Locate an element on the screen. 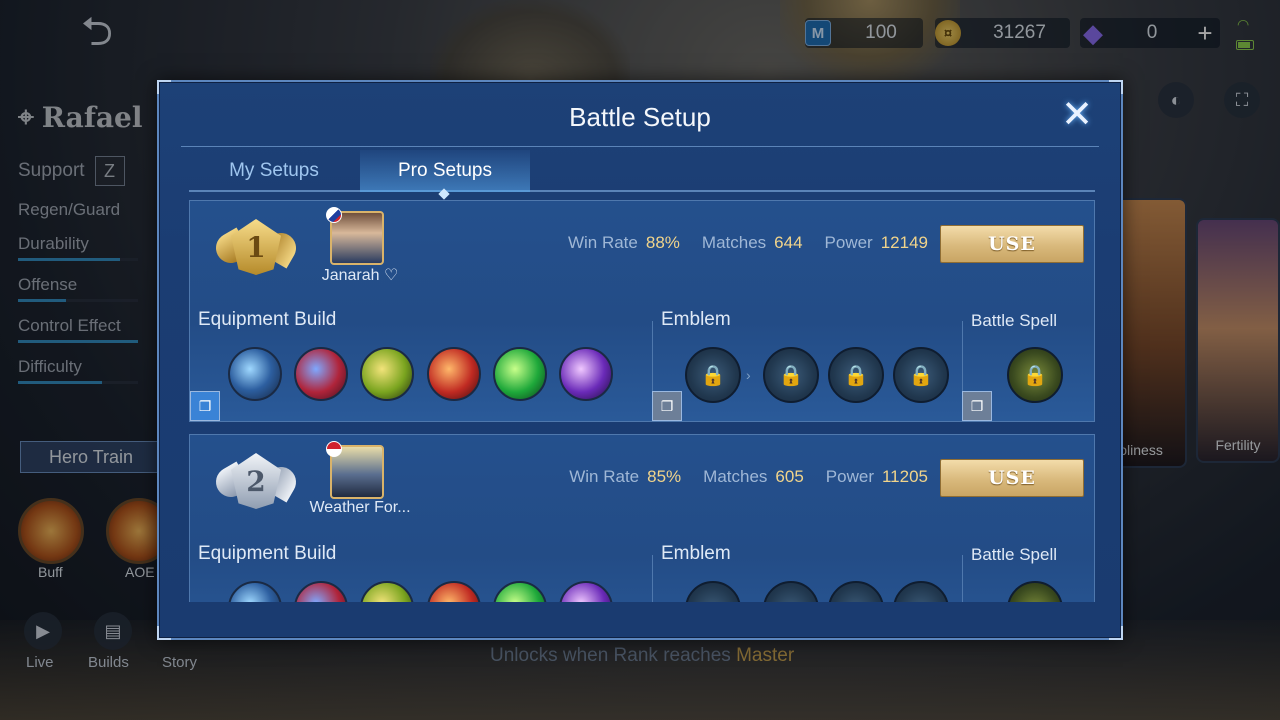 This screenshot has width=1280, height=720. win-rate-value: 85% is located at coordinates (664, 476).